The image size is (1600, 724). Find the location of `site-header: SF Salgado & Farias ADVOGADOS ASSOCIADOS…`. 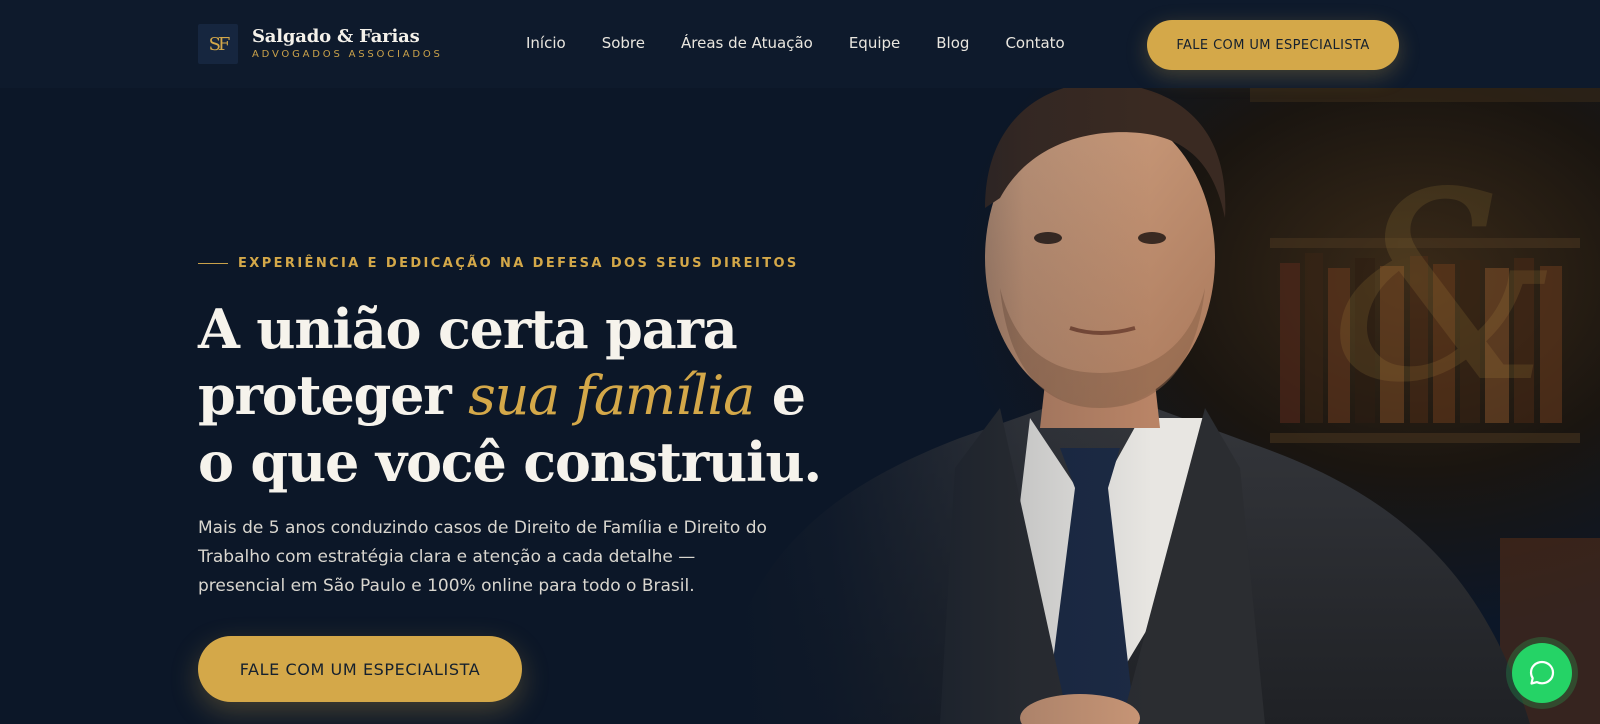

site-header: SF Salgado & Farias ADVOGADOS ASSOCIADOS… is located at coordinates (800, 44).